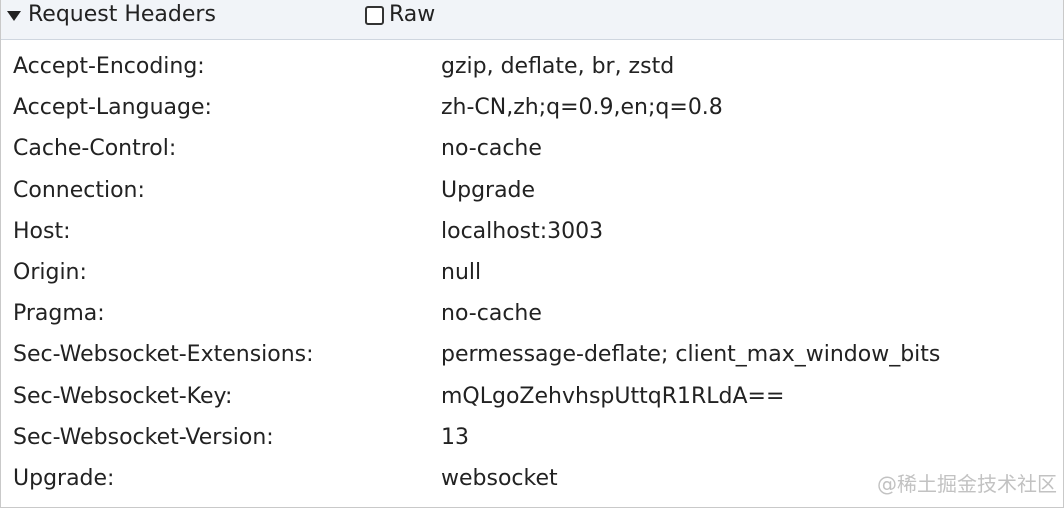 The height and width of the screenshot is (508, 1064). I want to click on header-name: Upgrade:, so click(64, 478).